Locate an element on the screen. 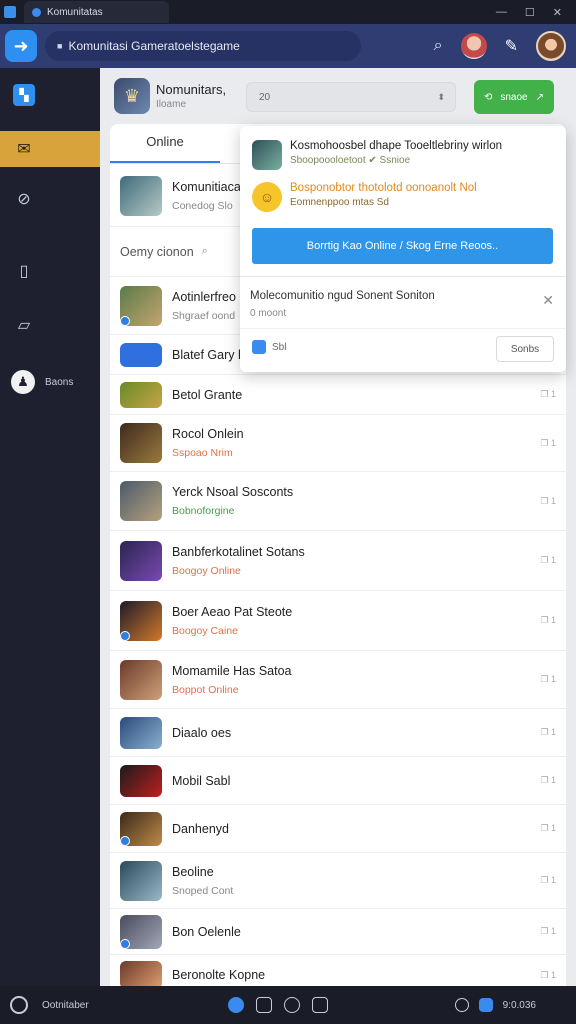 This screenshot has height=1024, width=576. list-item: Danhenyd ❐ 1 is located at coordinates (338, 829).